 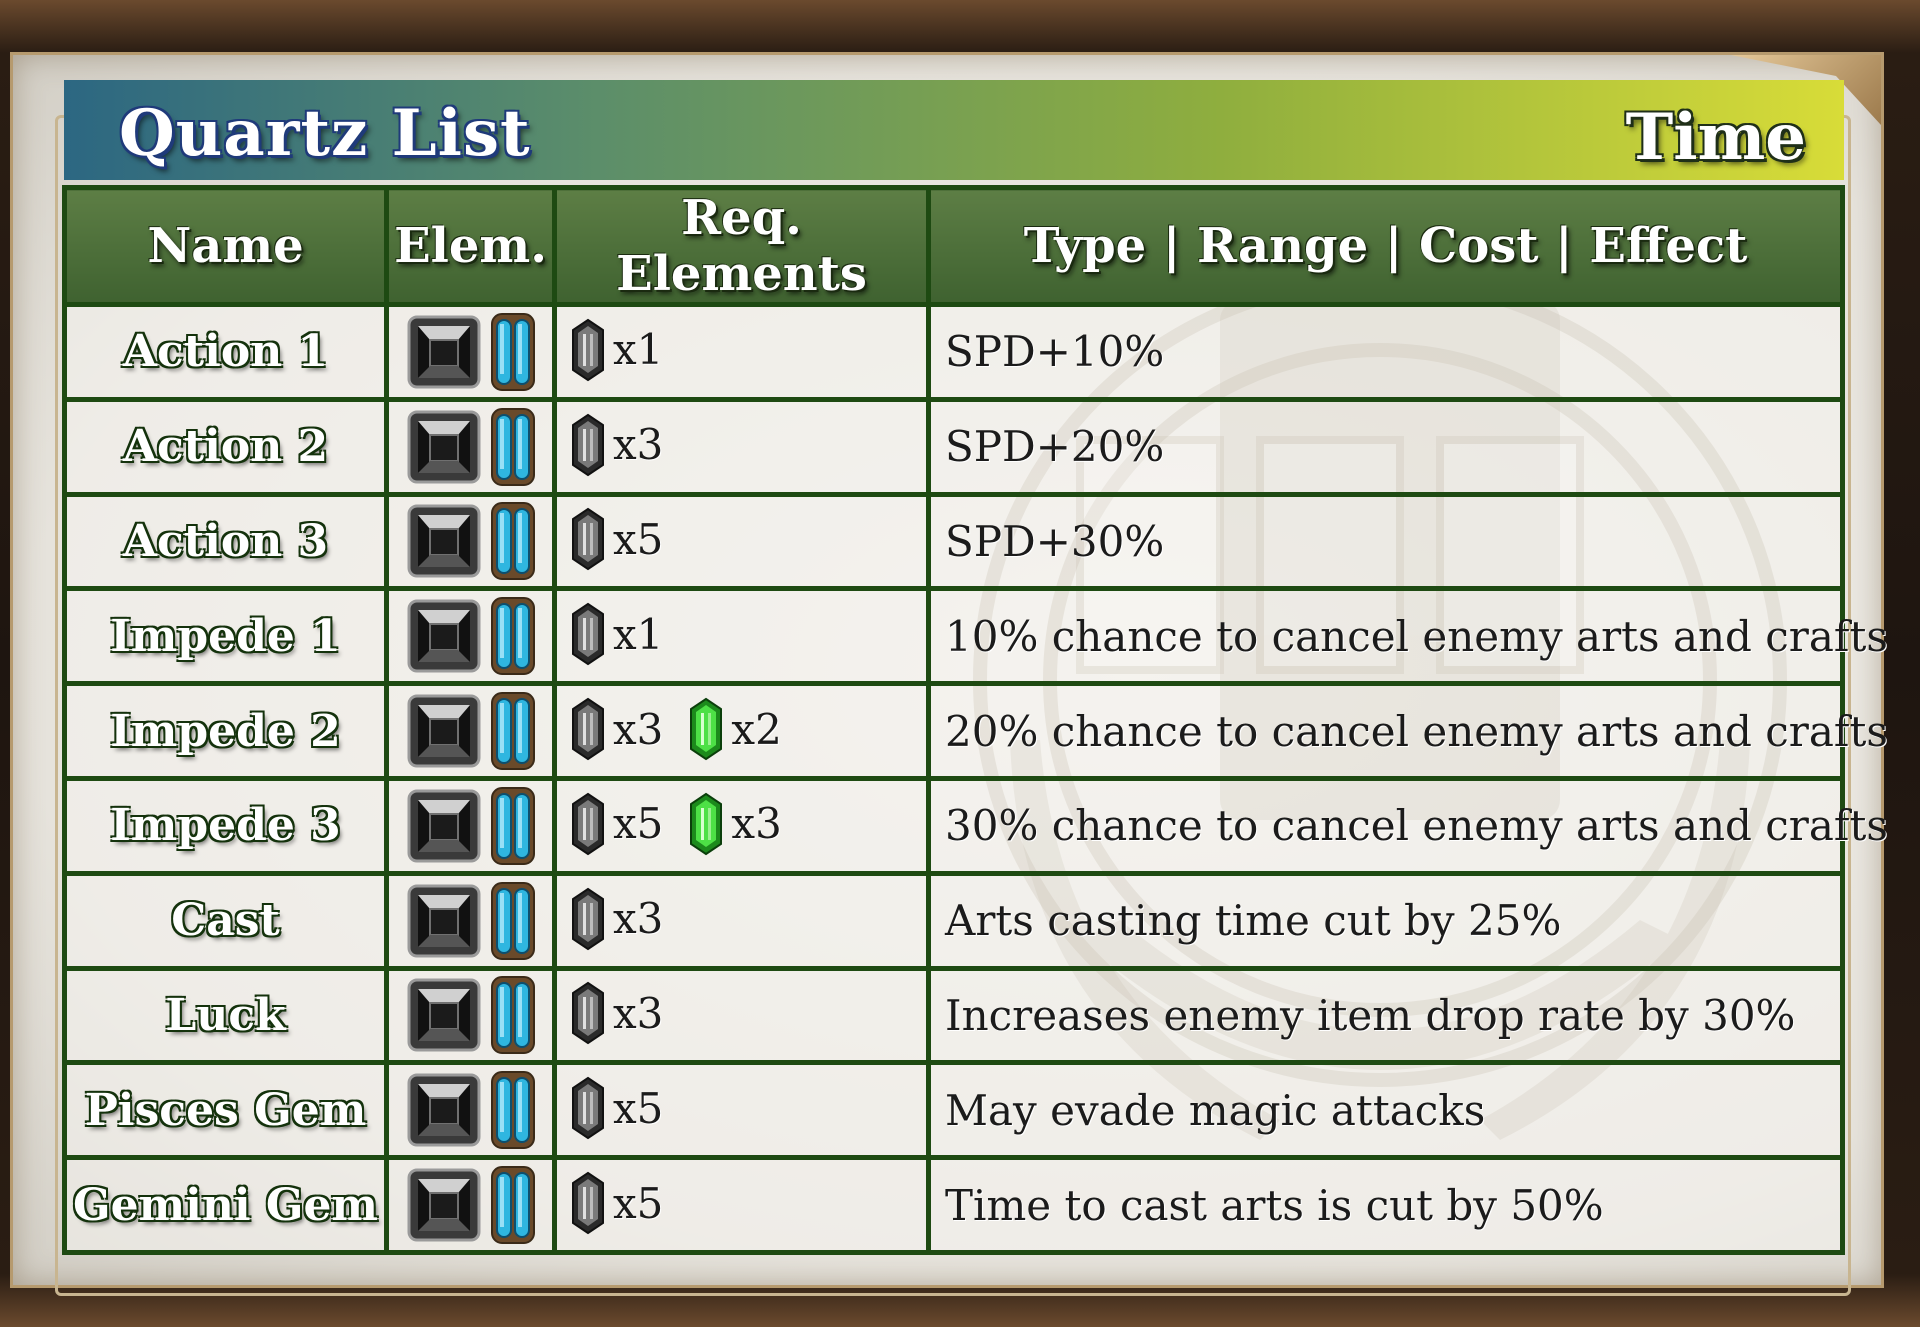 What do you see at coordinates (954, 130) in the screenshot?
I see `title-bar: Quartz List Time` at bounding box center [954, 130].